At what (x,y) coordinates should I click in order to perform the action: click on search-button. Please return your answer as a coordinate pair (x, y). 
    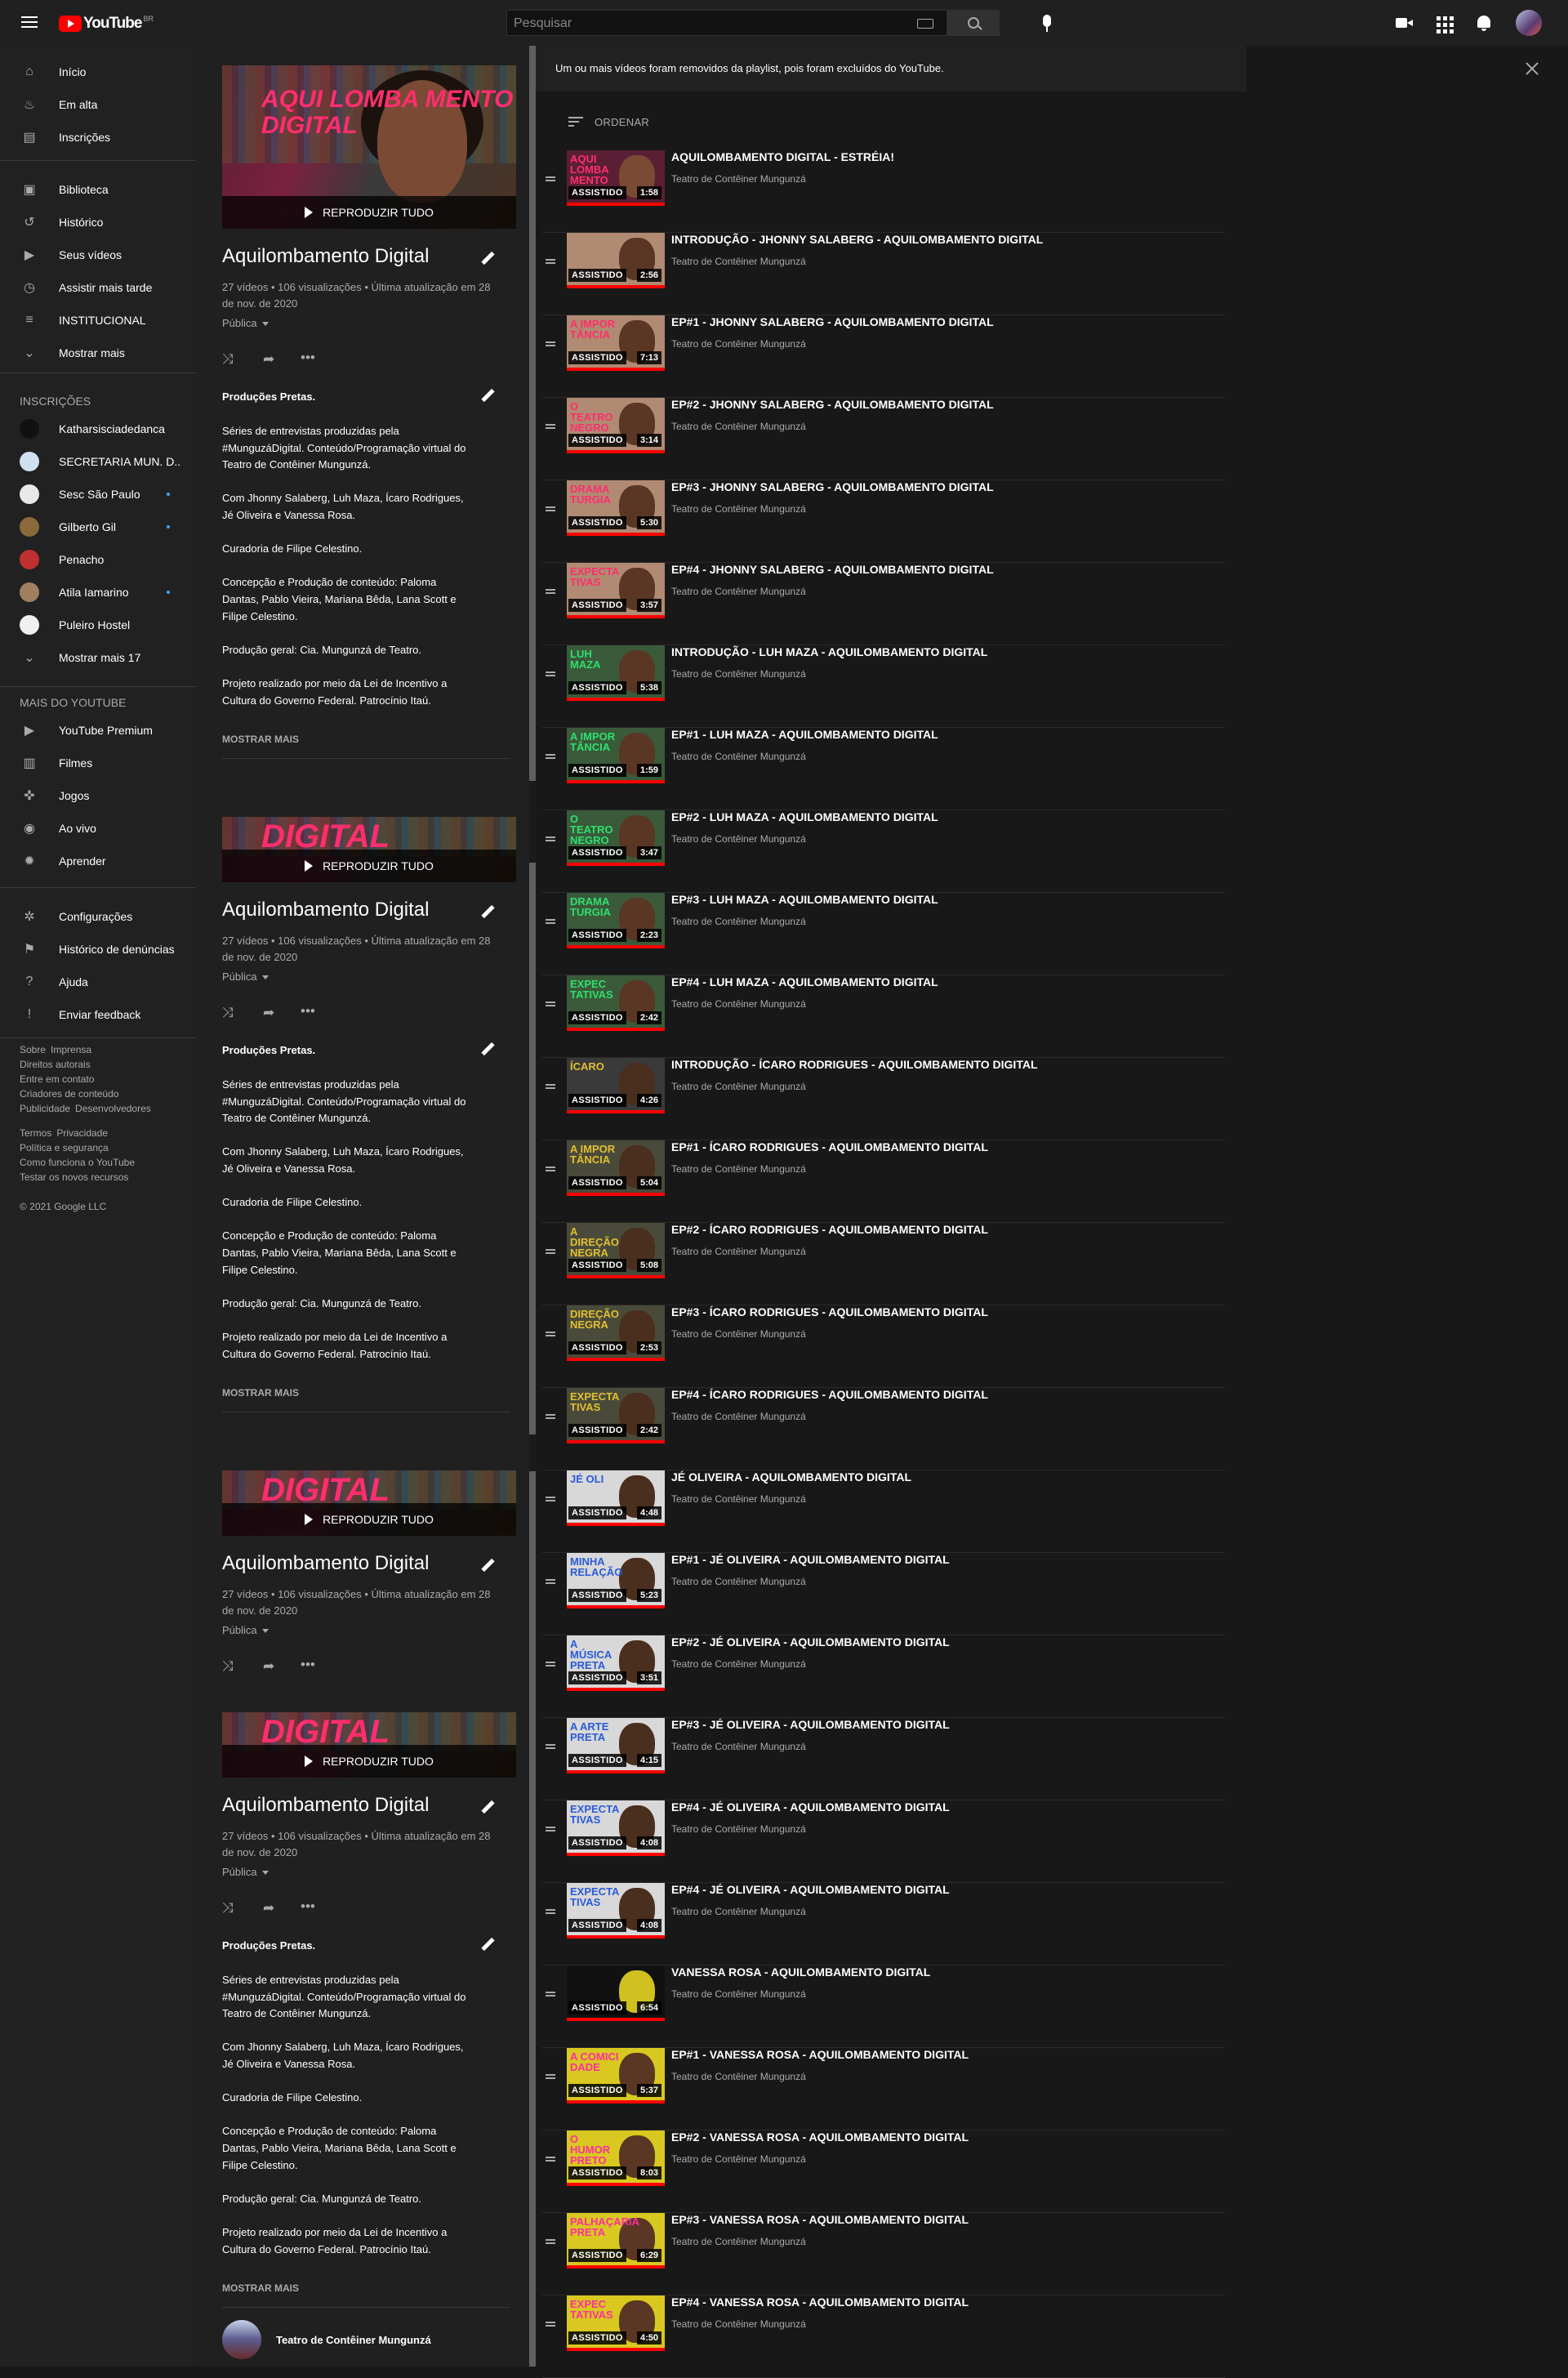
    Looking at the image, I should click on (973, 23).